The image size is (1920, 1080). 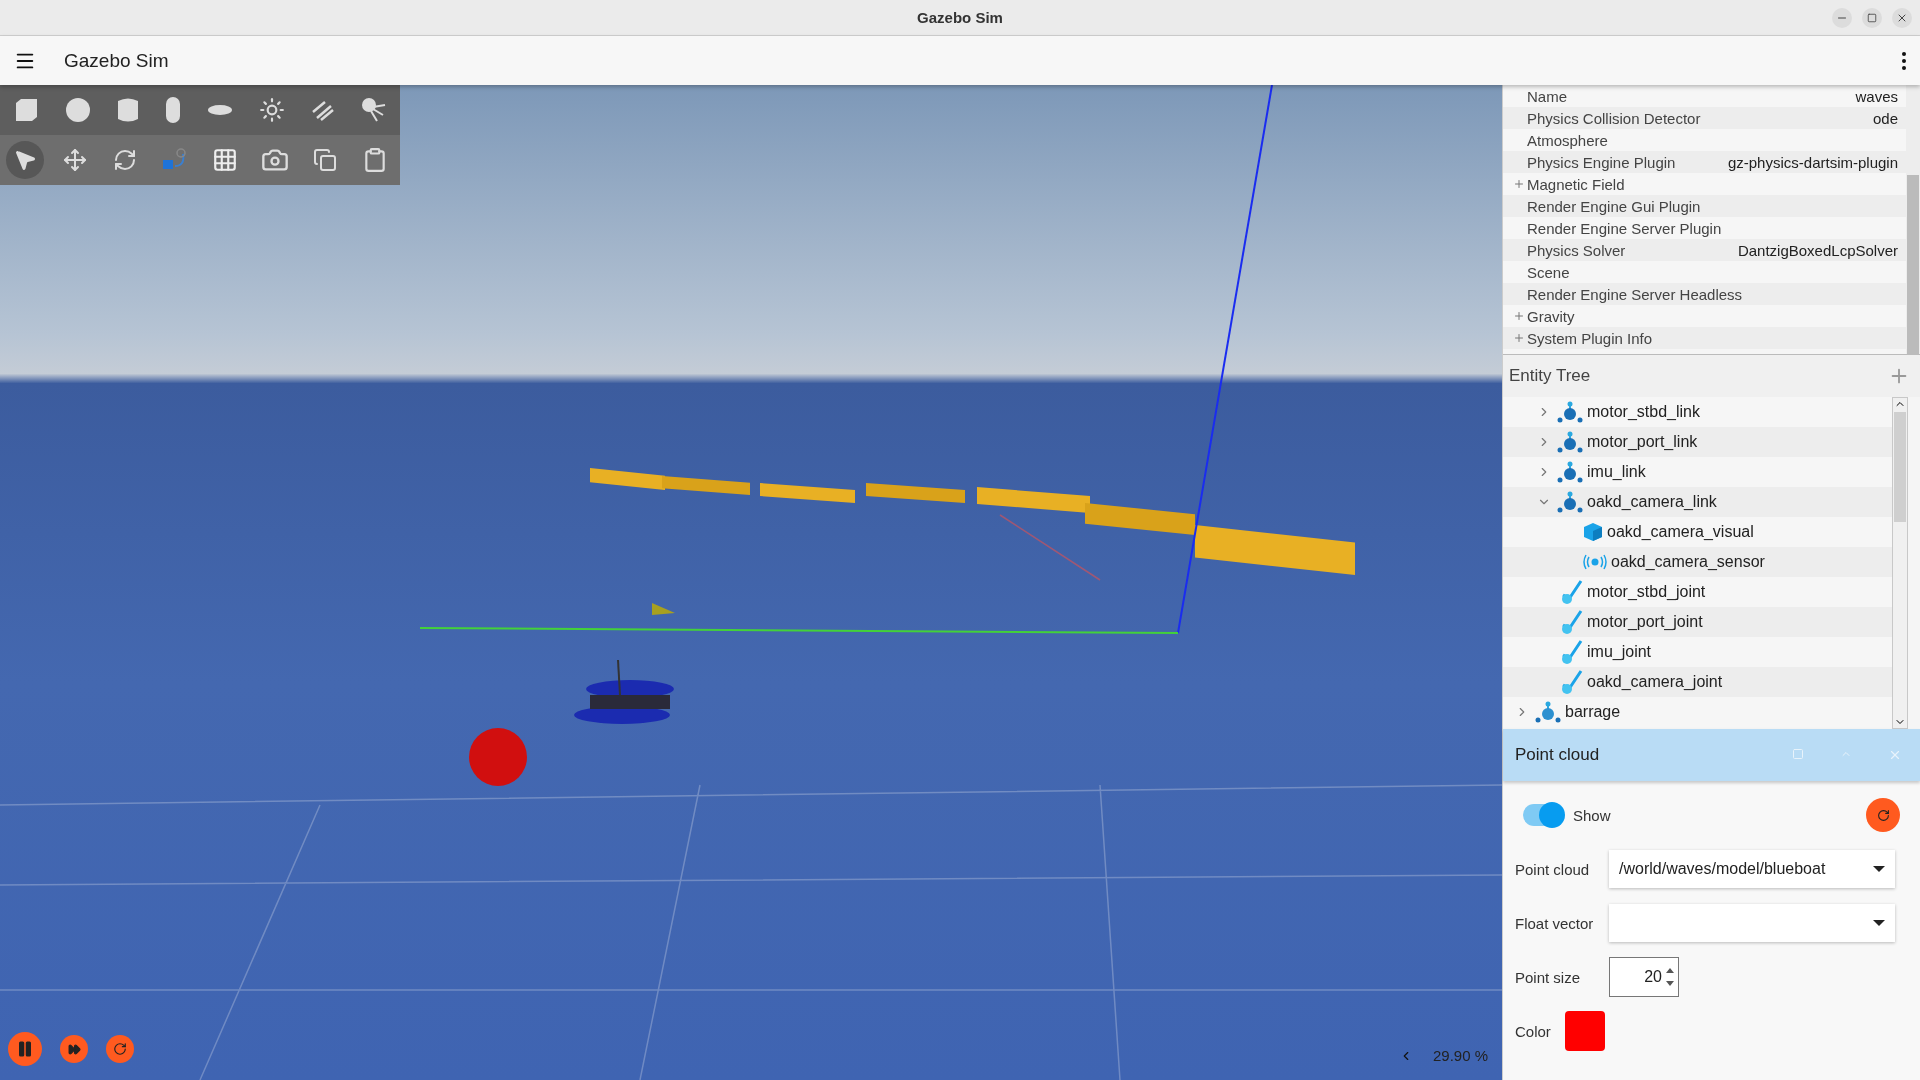 I want to click on property-row: Render Engine Gui Plugin, so click(x=1704, y=206).